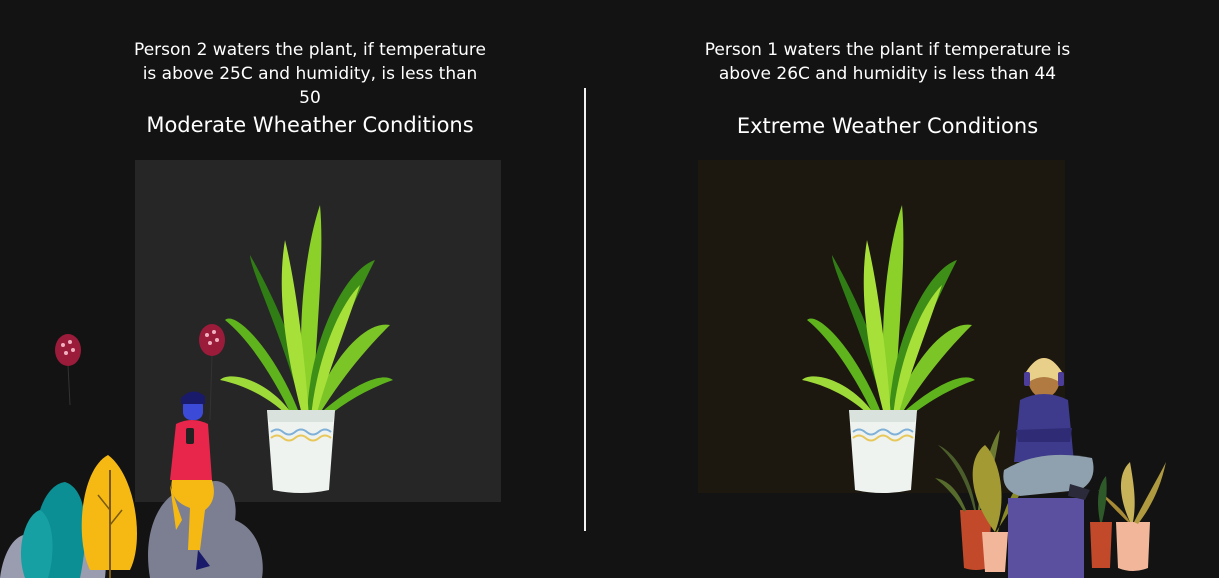 This screenshot has width=1219, height=578. Describe the element at coordinates (109, 516) in the screenshot. I see `yellow-tree-icon` at that location.